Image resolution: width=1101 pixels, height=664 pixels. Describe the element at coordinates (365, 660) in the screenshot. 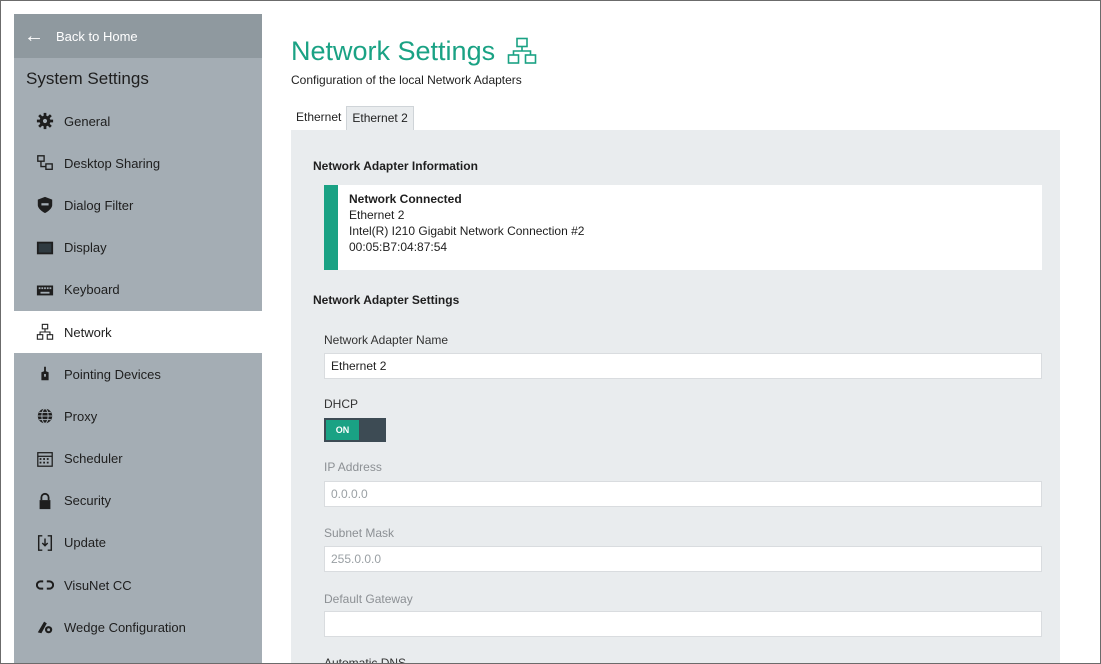

I see `automatic-dns-label: Automatic DNS` at that location.